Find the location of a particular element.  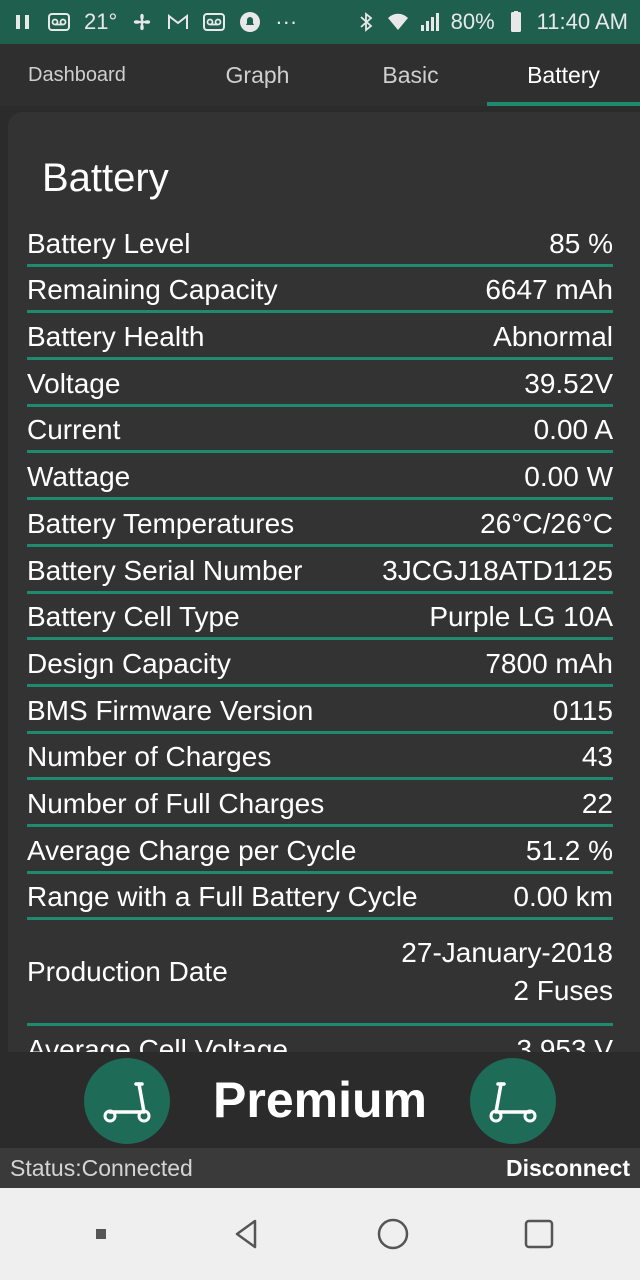

premium-banner: Premium is located at coordinates (320, 1100).